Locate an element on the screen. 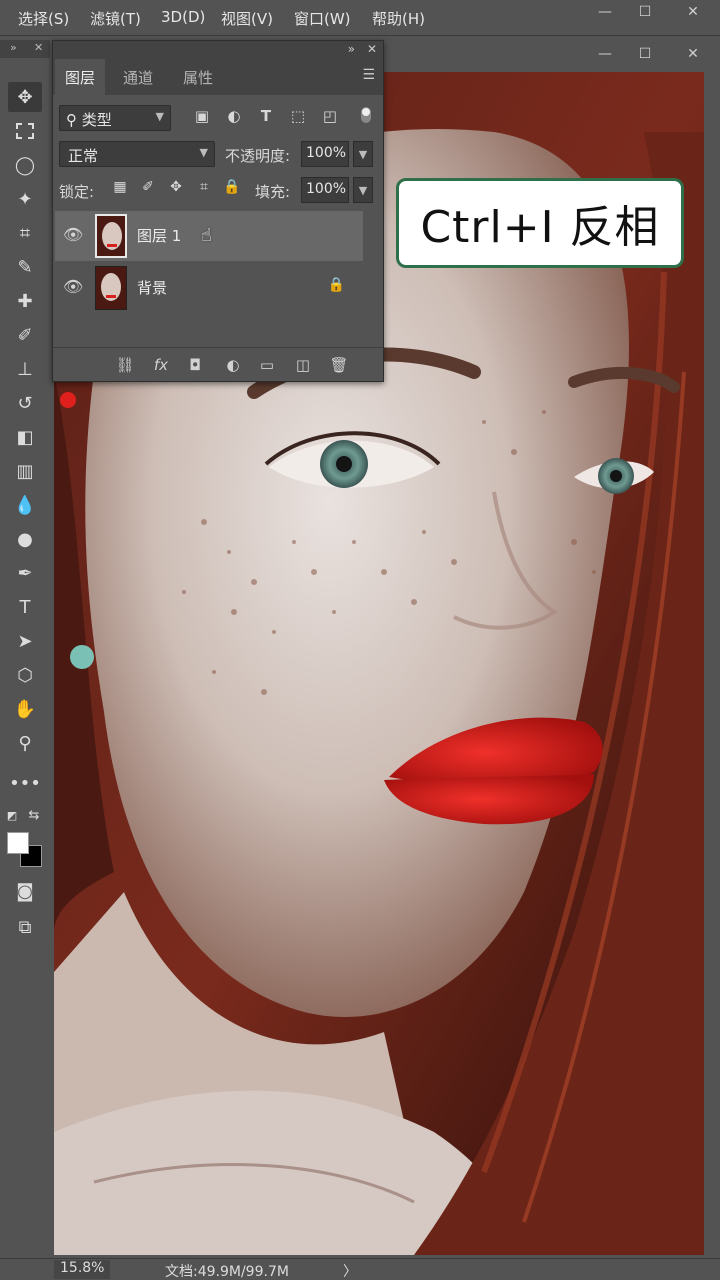 The image size is (720, 1280). filter-pixel-icon: ▣ is located at coordinates (202, 118).